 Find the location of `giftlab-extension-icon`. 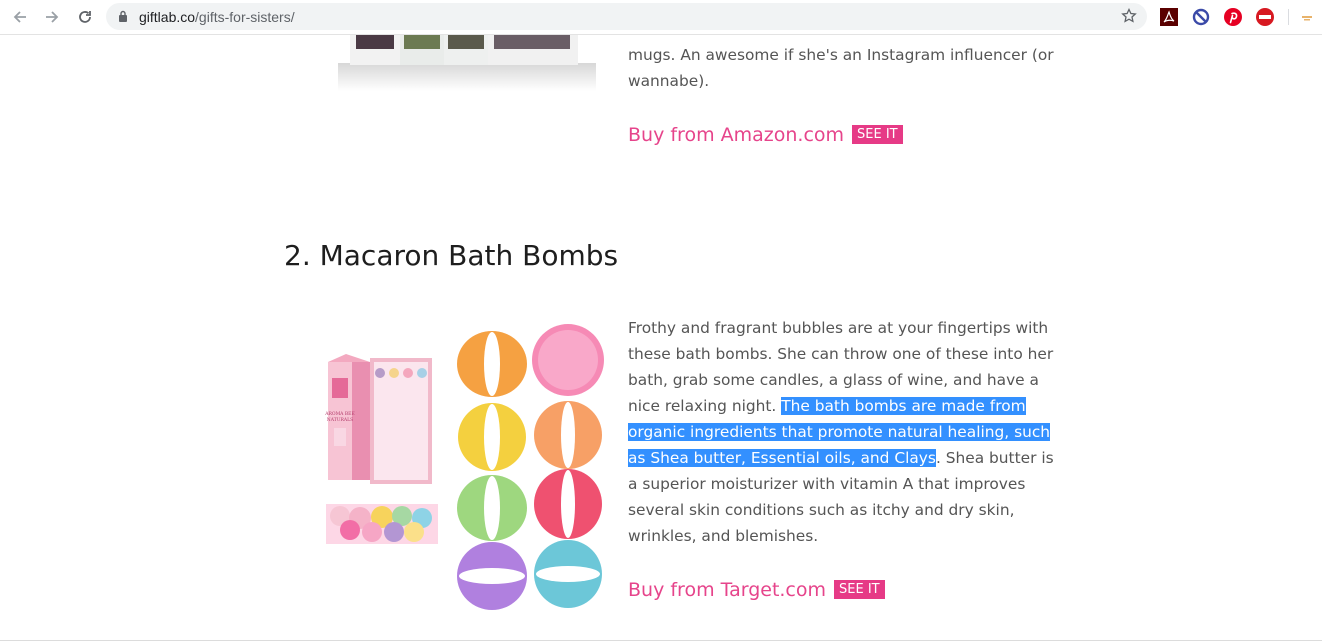

giftlab-extension-icon is located at coordinates (1307, 17).